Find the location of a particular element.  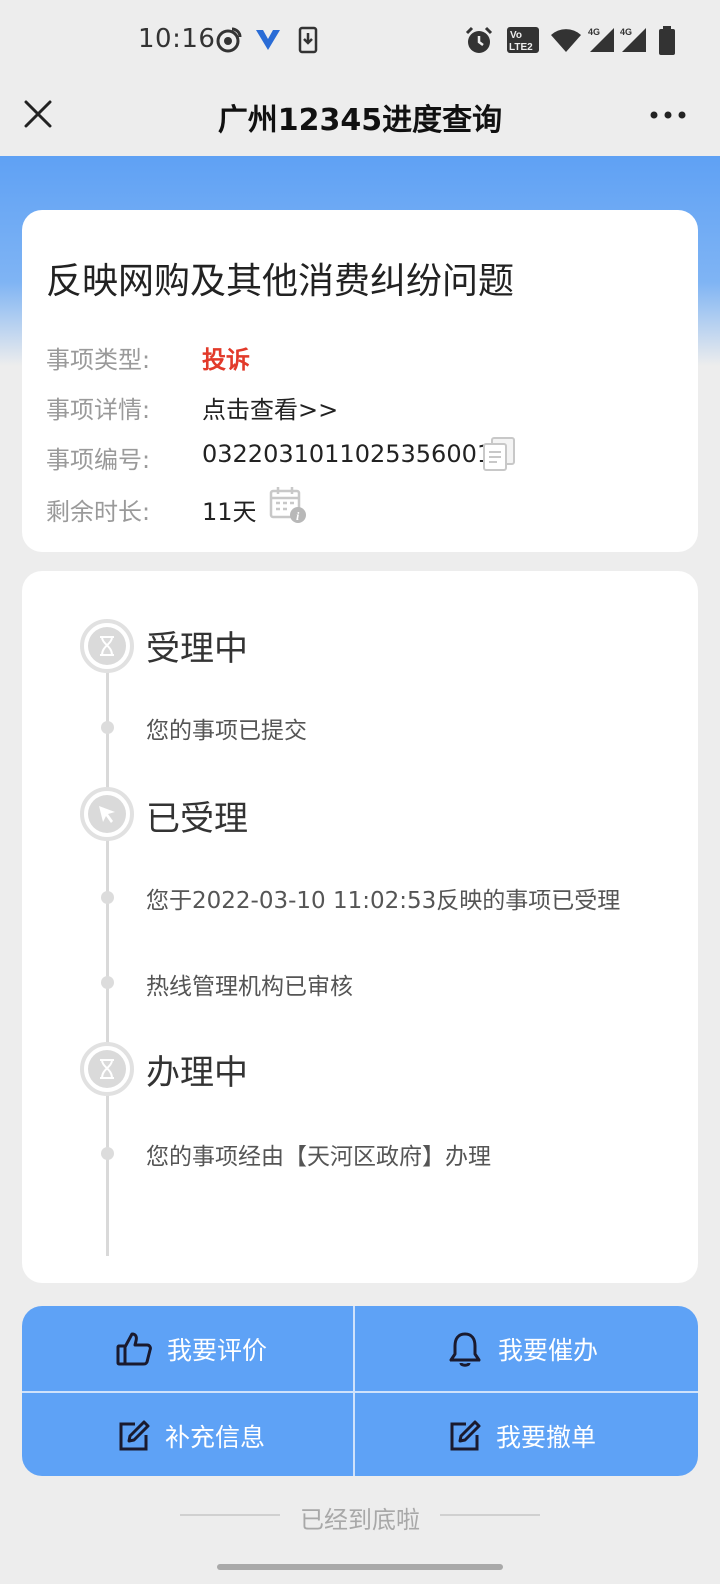

info-label: 事项类型: is located at coordinates (98, 360).